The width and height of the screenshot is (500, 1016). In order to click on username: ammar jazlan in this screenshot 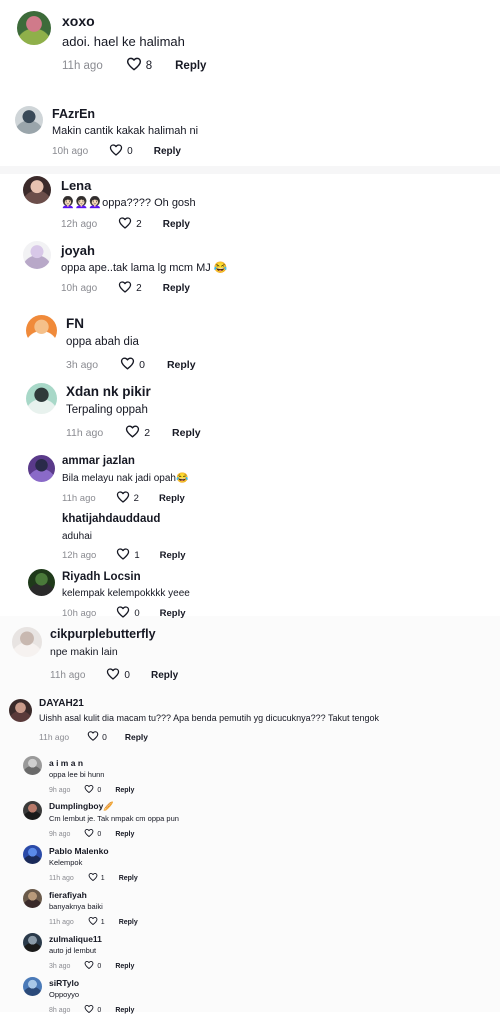, I will do `click(98, 461)`.